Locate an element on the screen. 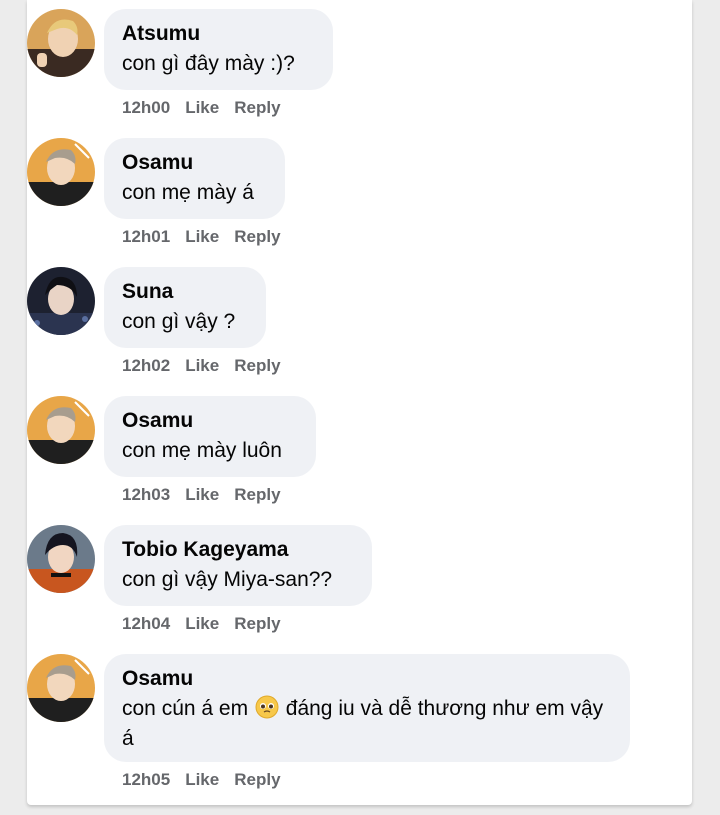 This screenshot has width=720, height=815. comment-meta: 12h03 Like Reply is located at coordinates (209, 495).